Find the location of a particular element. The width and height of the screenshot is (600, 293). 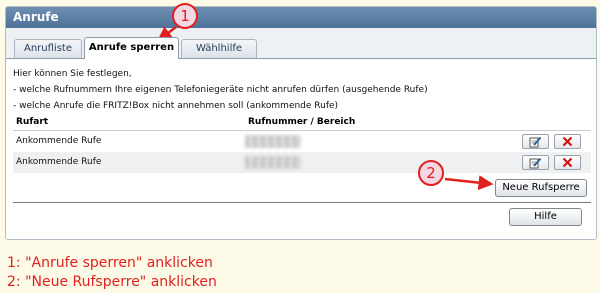

arrow-to-button is located at coordinates (469, 183).